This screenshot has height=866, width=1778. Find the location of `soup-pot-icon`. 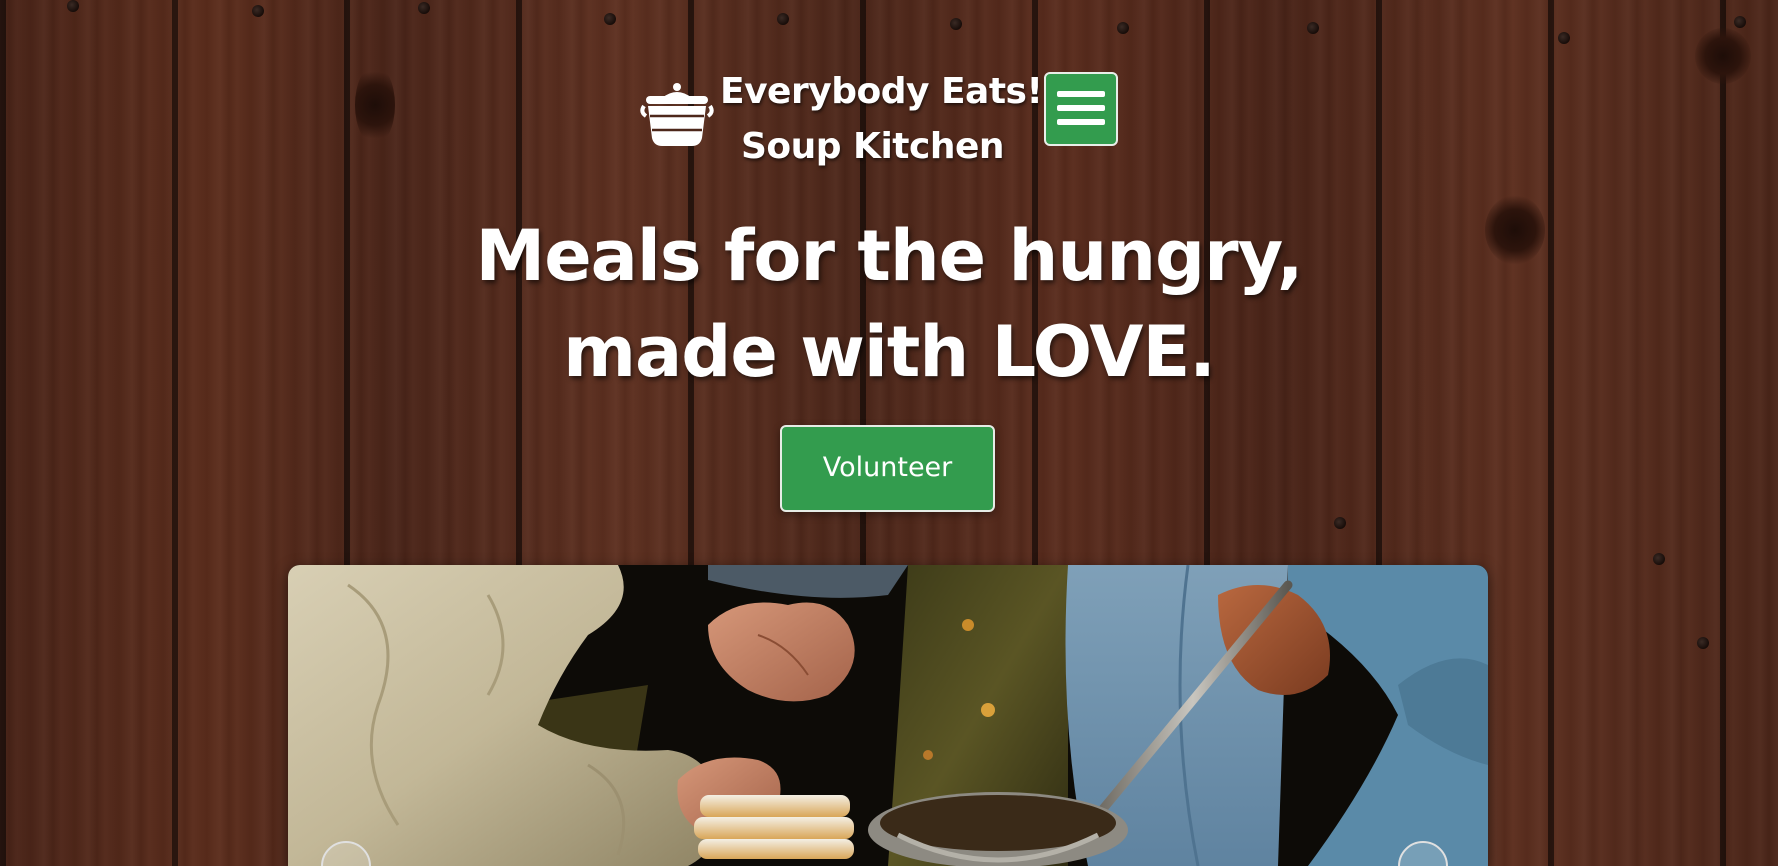

soup-pot-icon is located at coordinates (677, 113).